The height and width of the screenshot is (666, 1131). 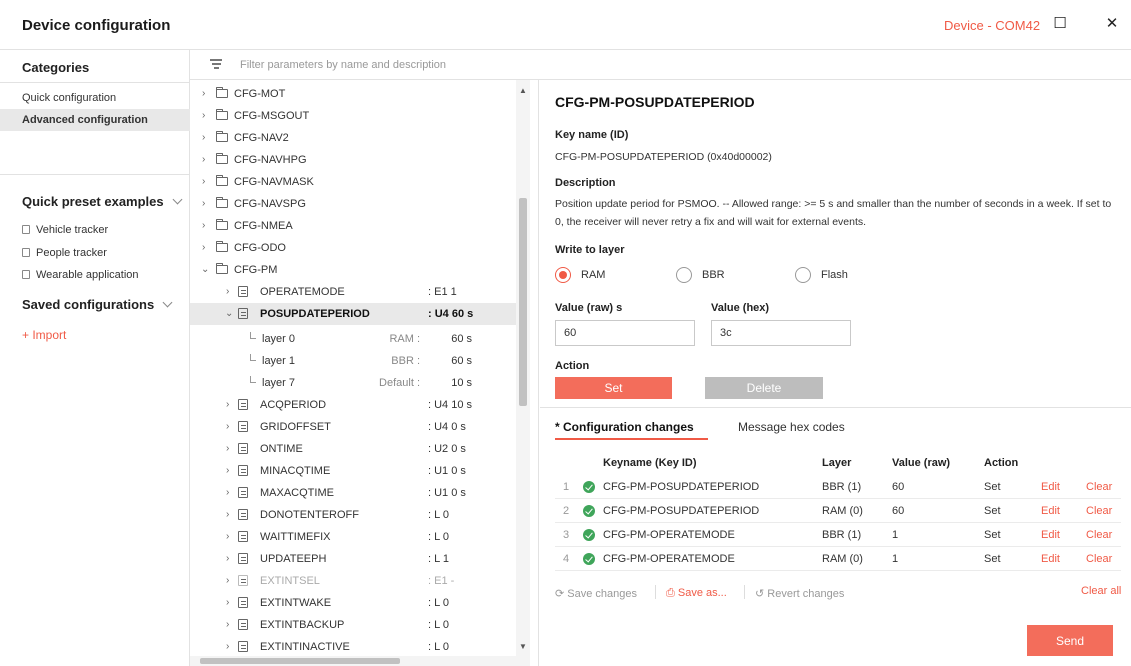 I want to click on param-label: ONTIME, so click(x=281, y=449).